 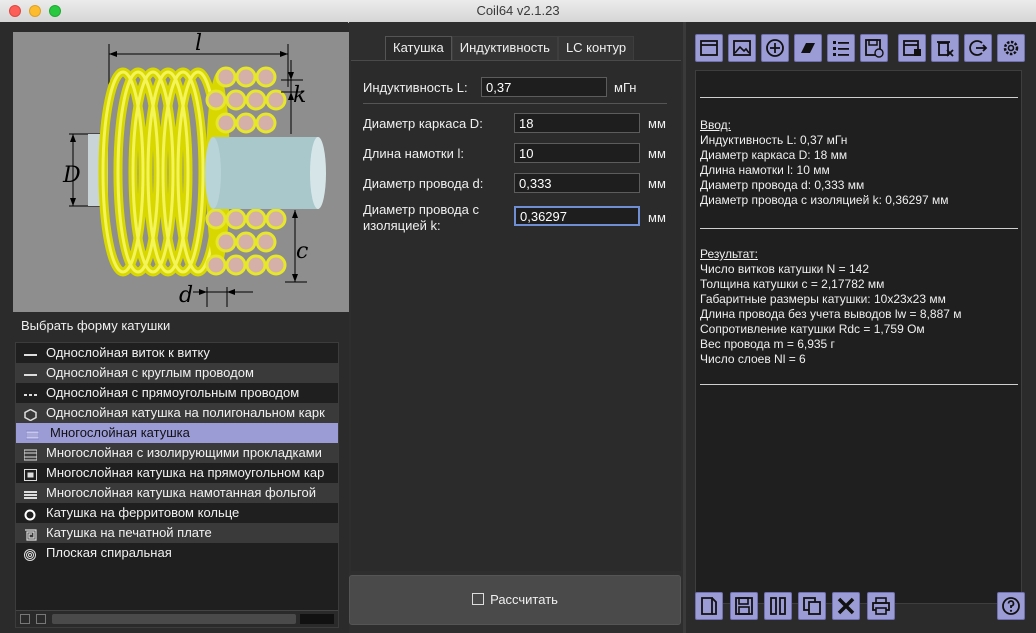 I want to click on help-button, so click(x=1011, y=606).